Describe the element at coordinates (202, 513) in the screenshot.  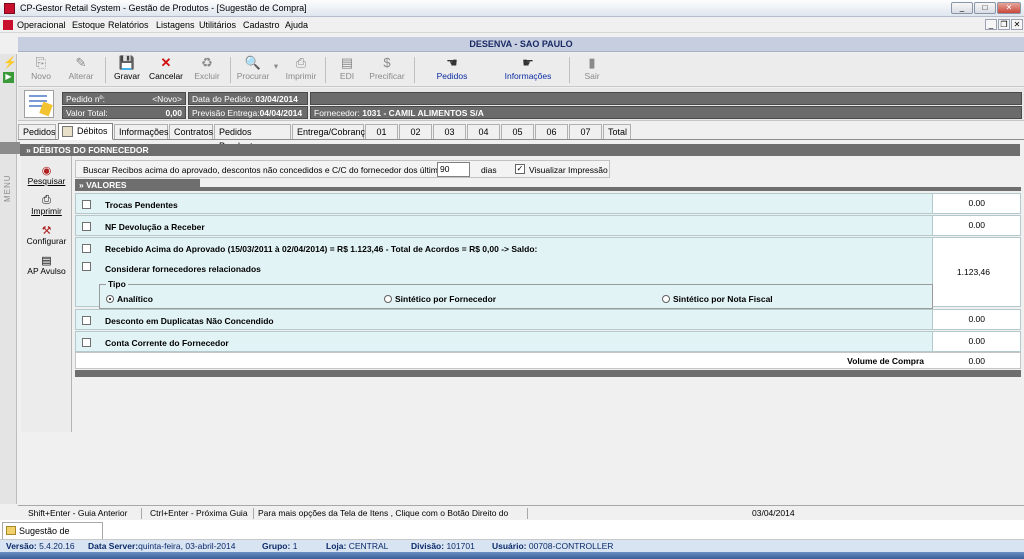
I see `status-next-tab: Ctrl+Enter - Próxima Guia` at that location.